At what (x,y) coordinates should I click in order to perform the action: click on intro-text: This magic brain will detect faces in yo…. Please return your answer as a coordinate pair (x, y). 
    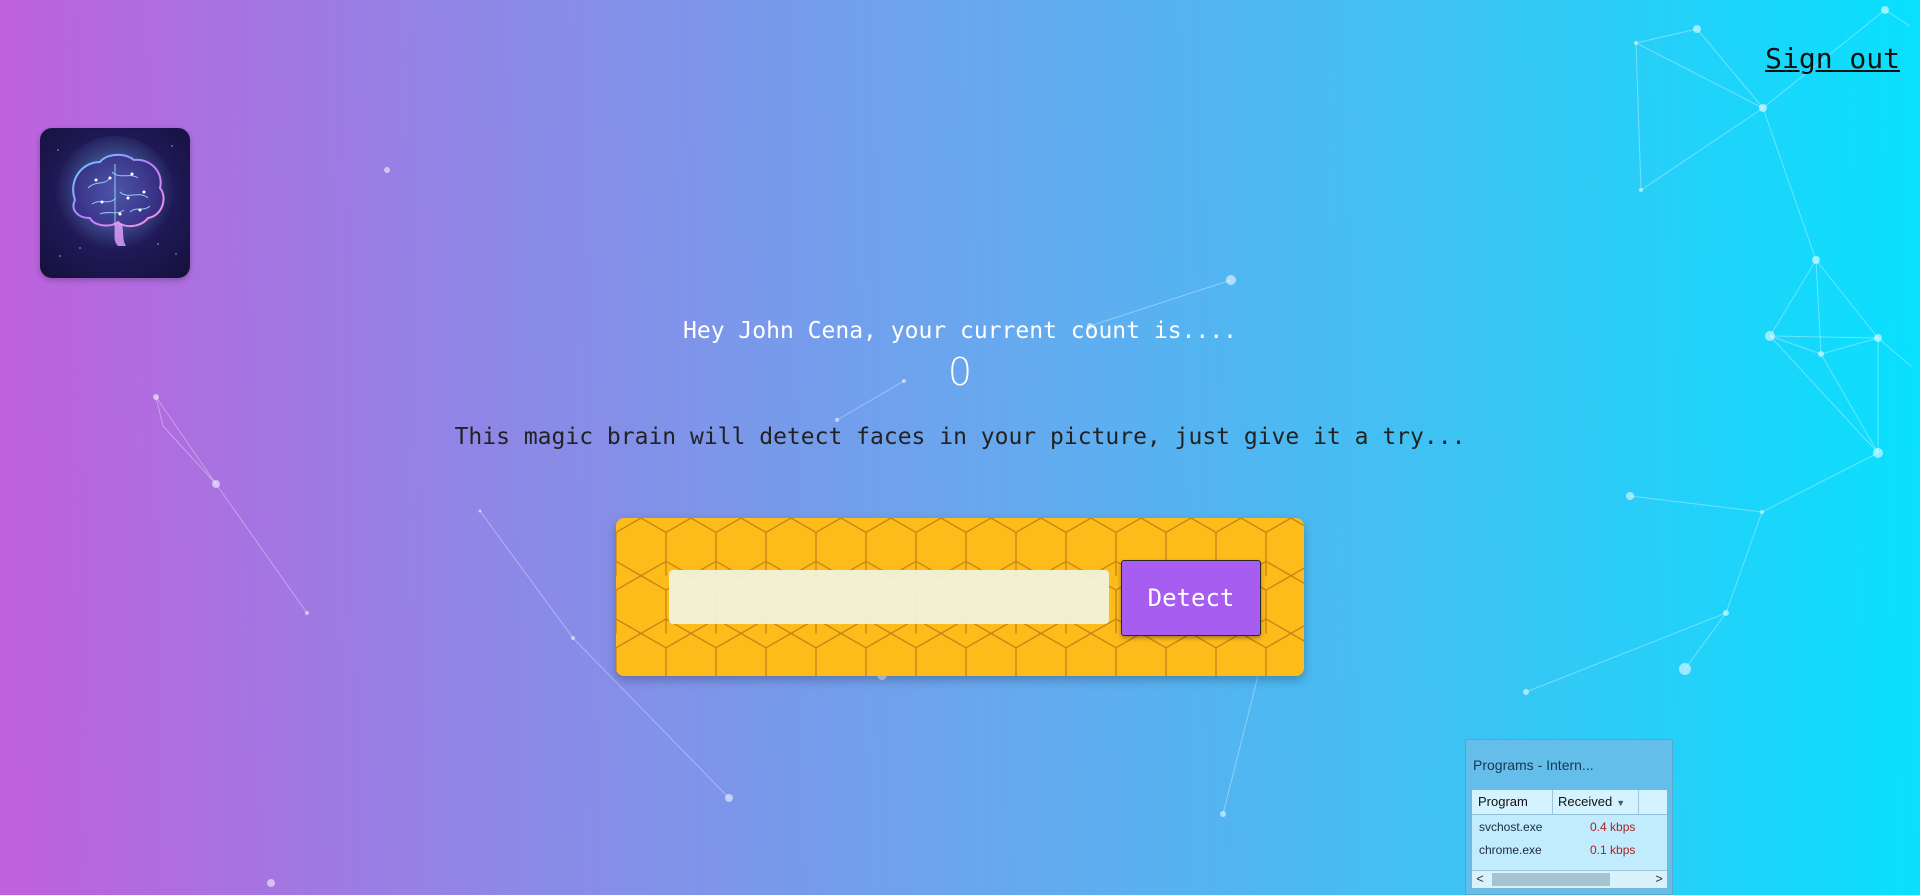
    Looking at the image, I should click on (960, 437).